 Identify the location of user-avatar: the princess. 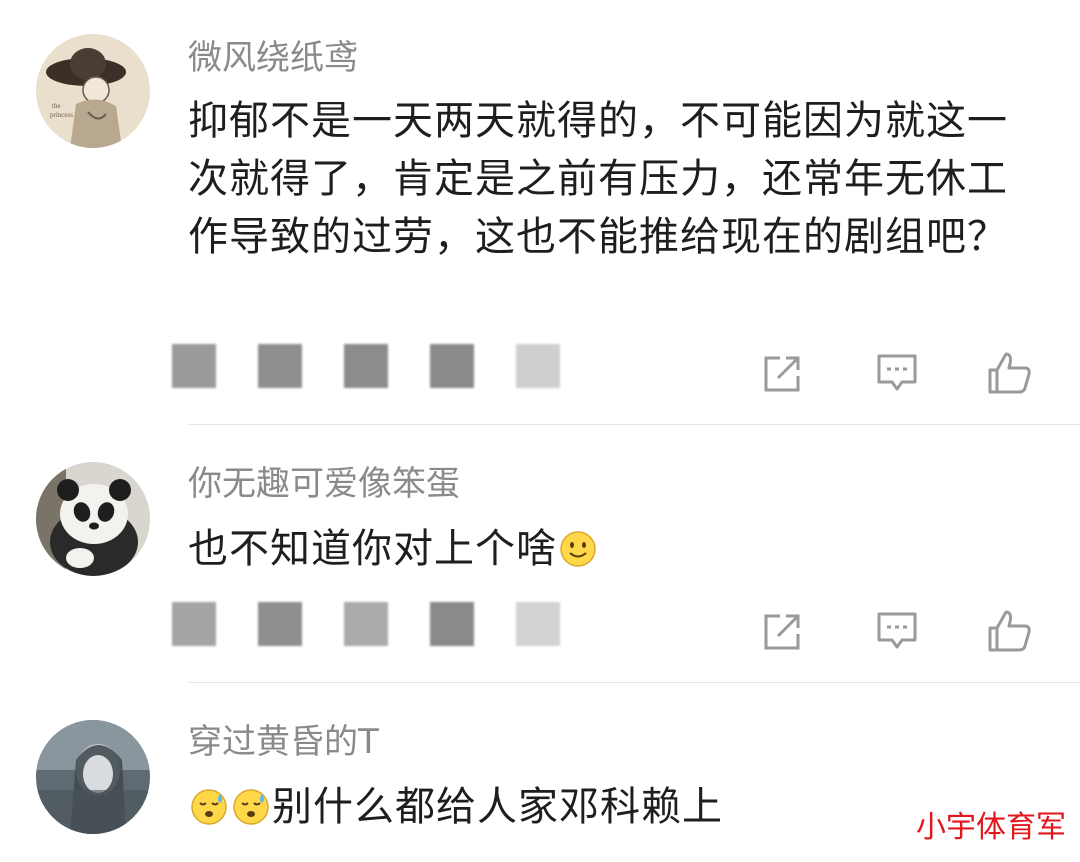
(93, 91).